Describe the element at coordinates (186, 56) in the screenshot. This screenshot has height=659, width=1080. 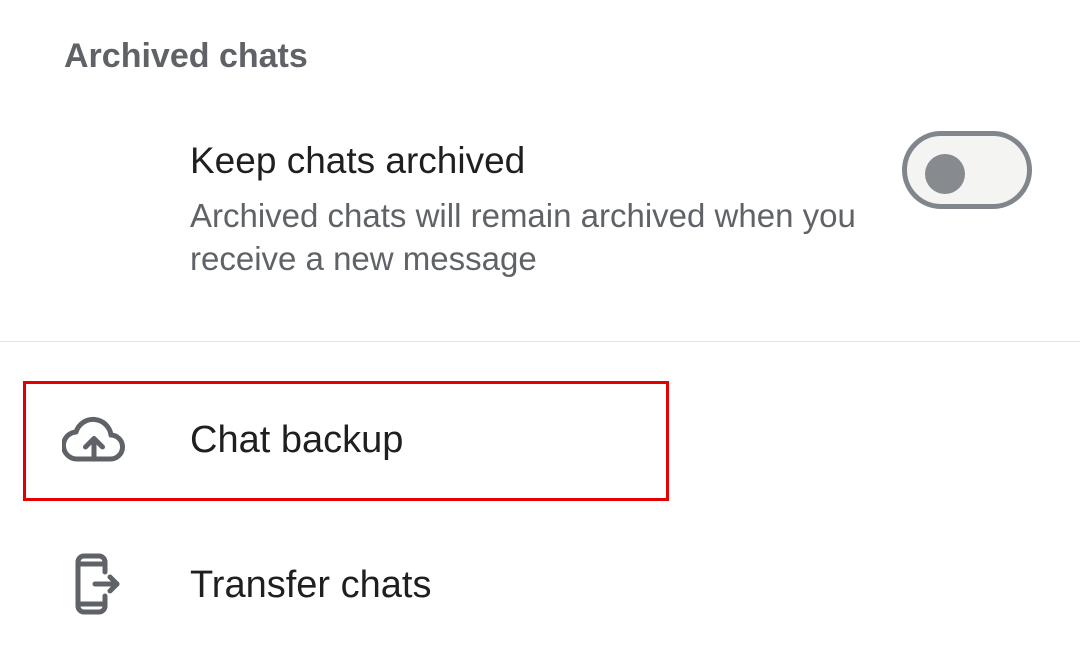
I see `section-header-archived-chats: Archived chats` at that location.